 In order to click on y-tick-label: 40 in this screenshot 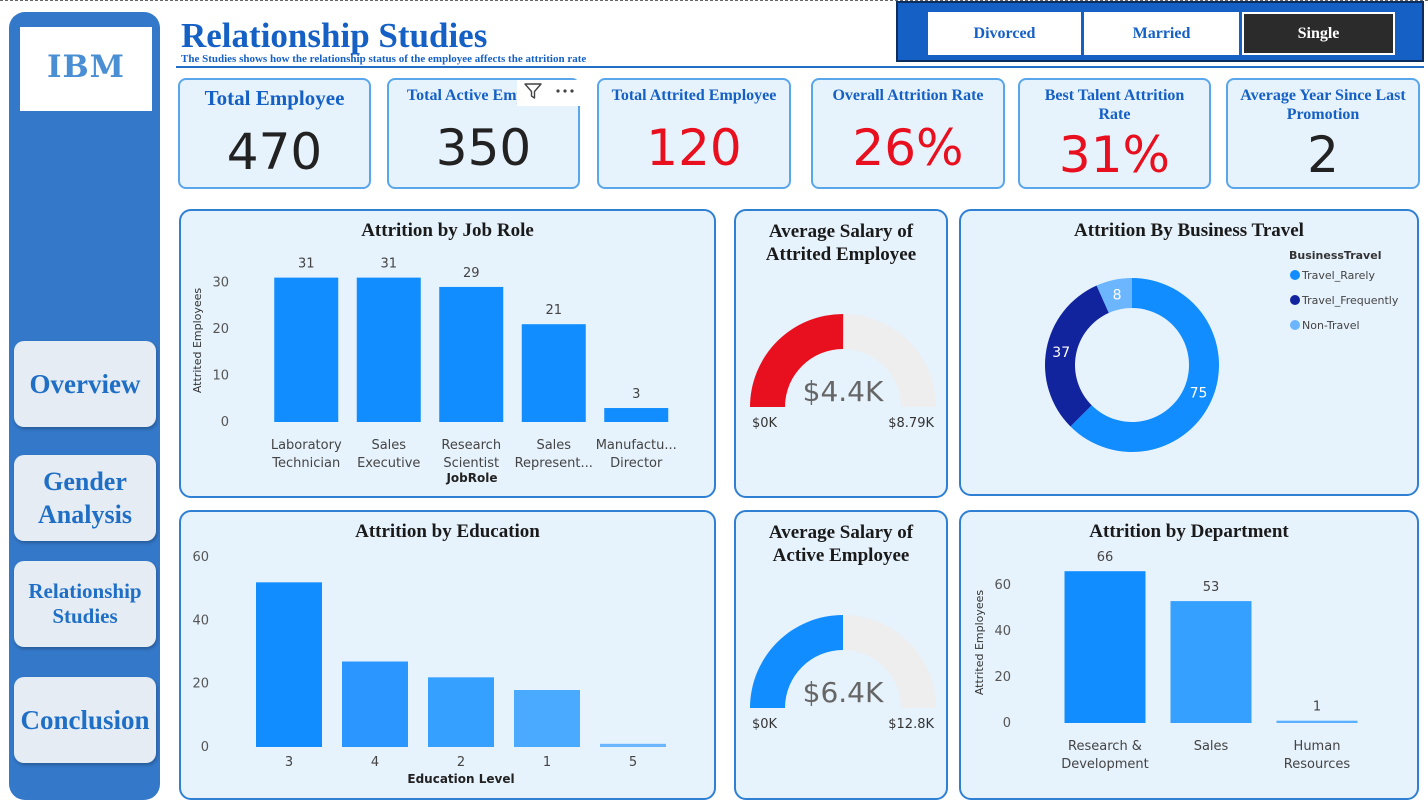, I will do `click(200, 620)`.